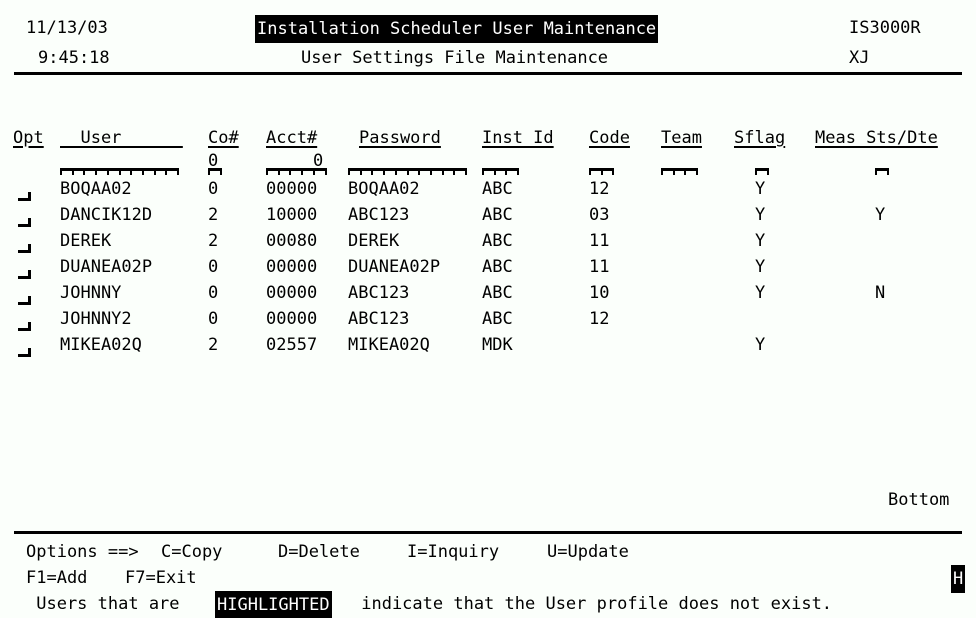 This screenshot has height=618, width=976. Describe the element at coordinates (67, 28) in the screenshot. I see `header-date: 11/13/03` at that location.